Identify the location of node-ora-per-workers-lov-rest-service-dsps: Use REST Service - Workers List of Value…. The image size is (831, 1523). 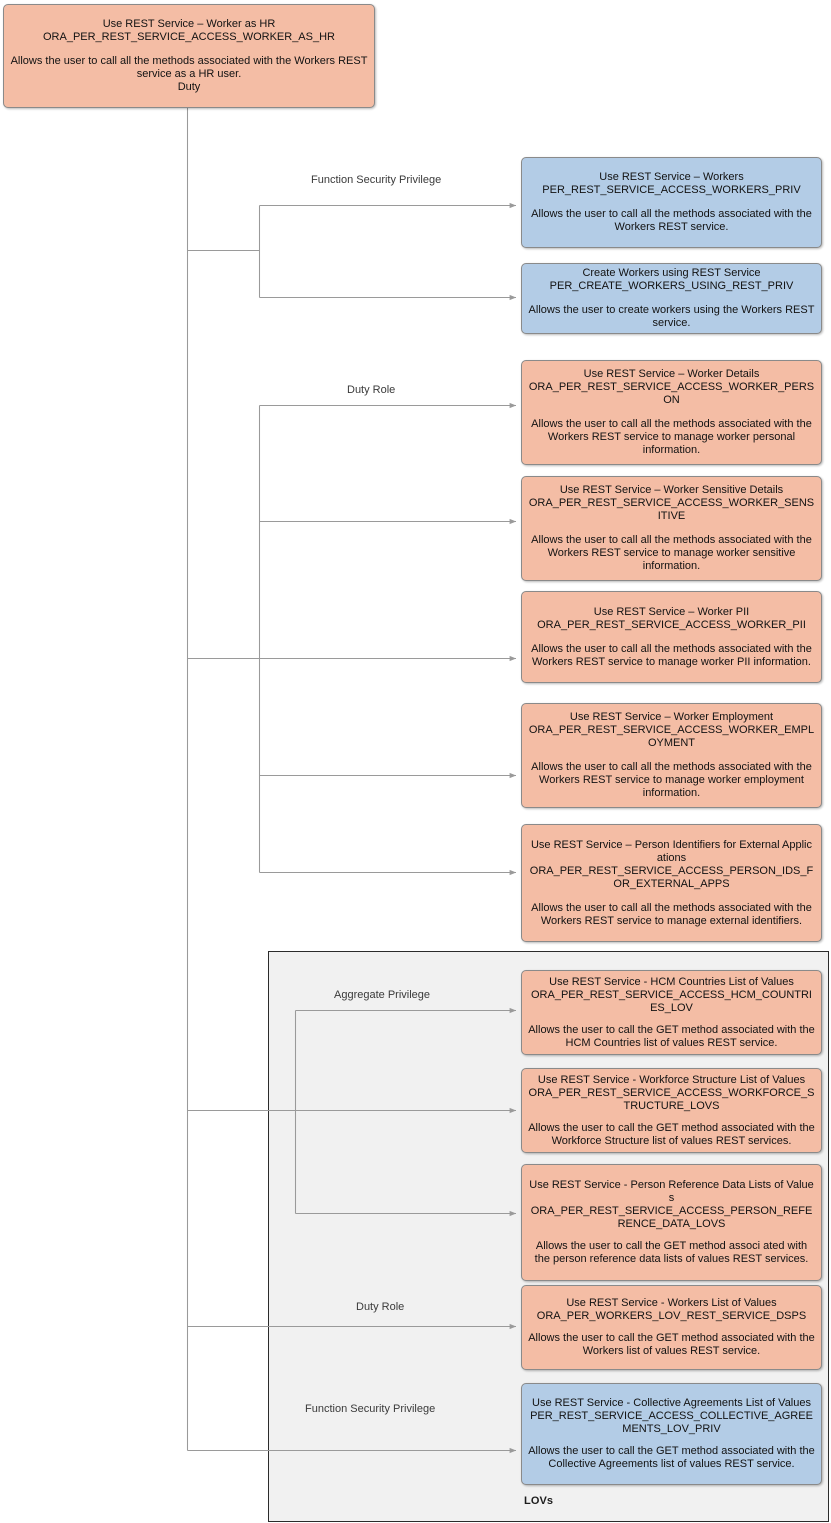
(671, 1327).